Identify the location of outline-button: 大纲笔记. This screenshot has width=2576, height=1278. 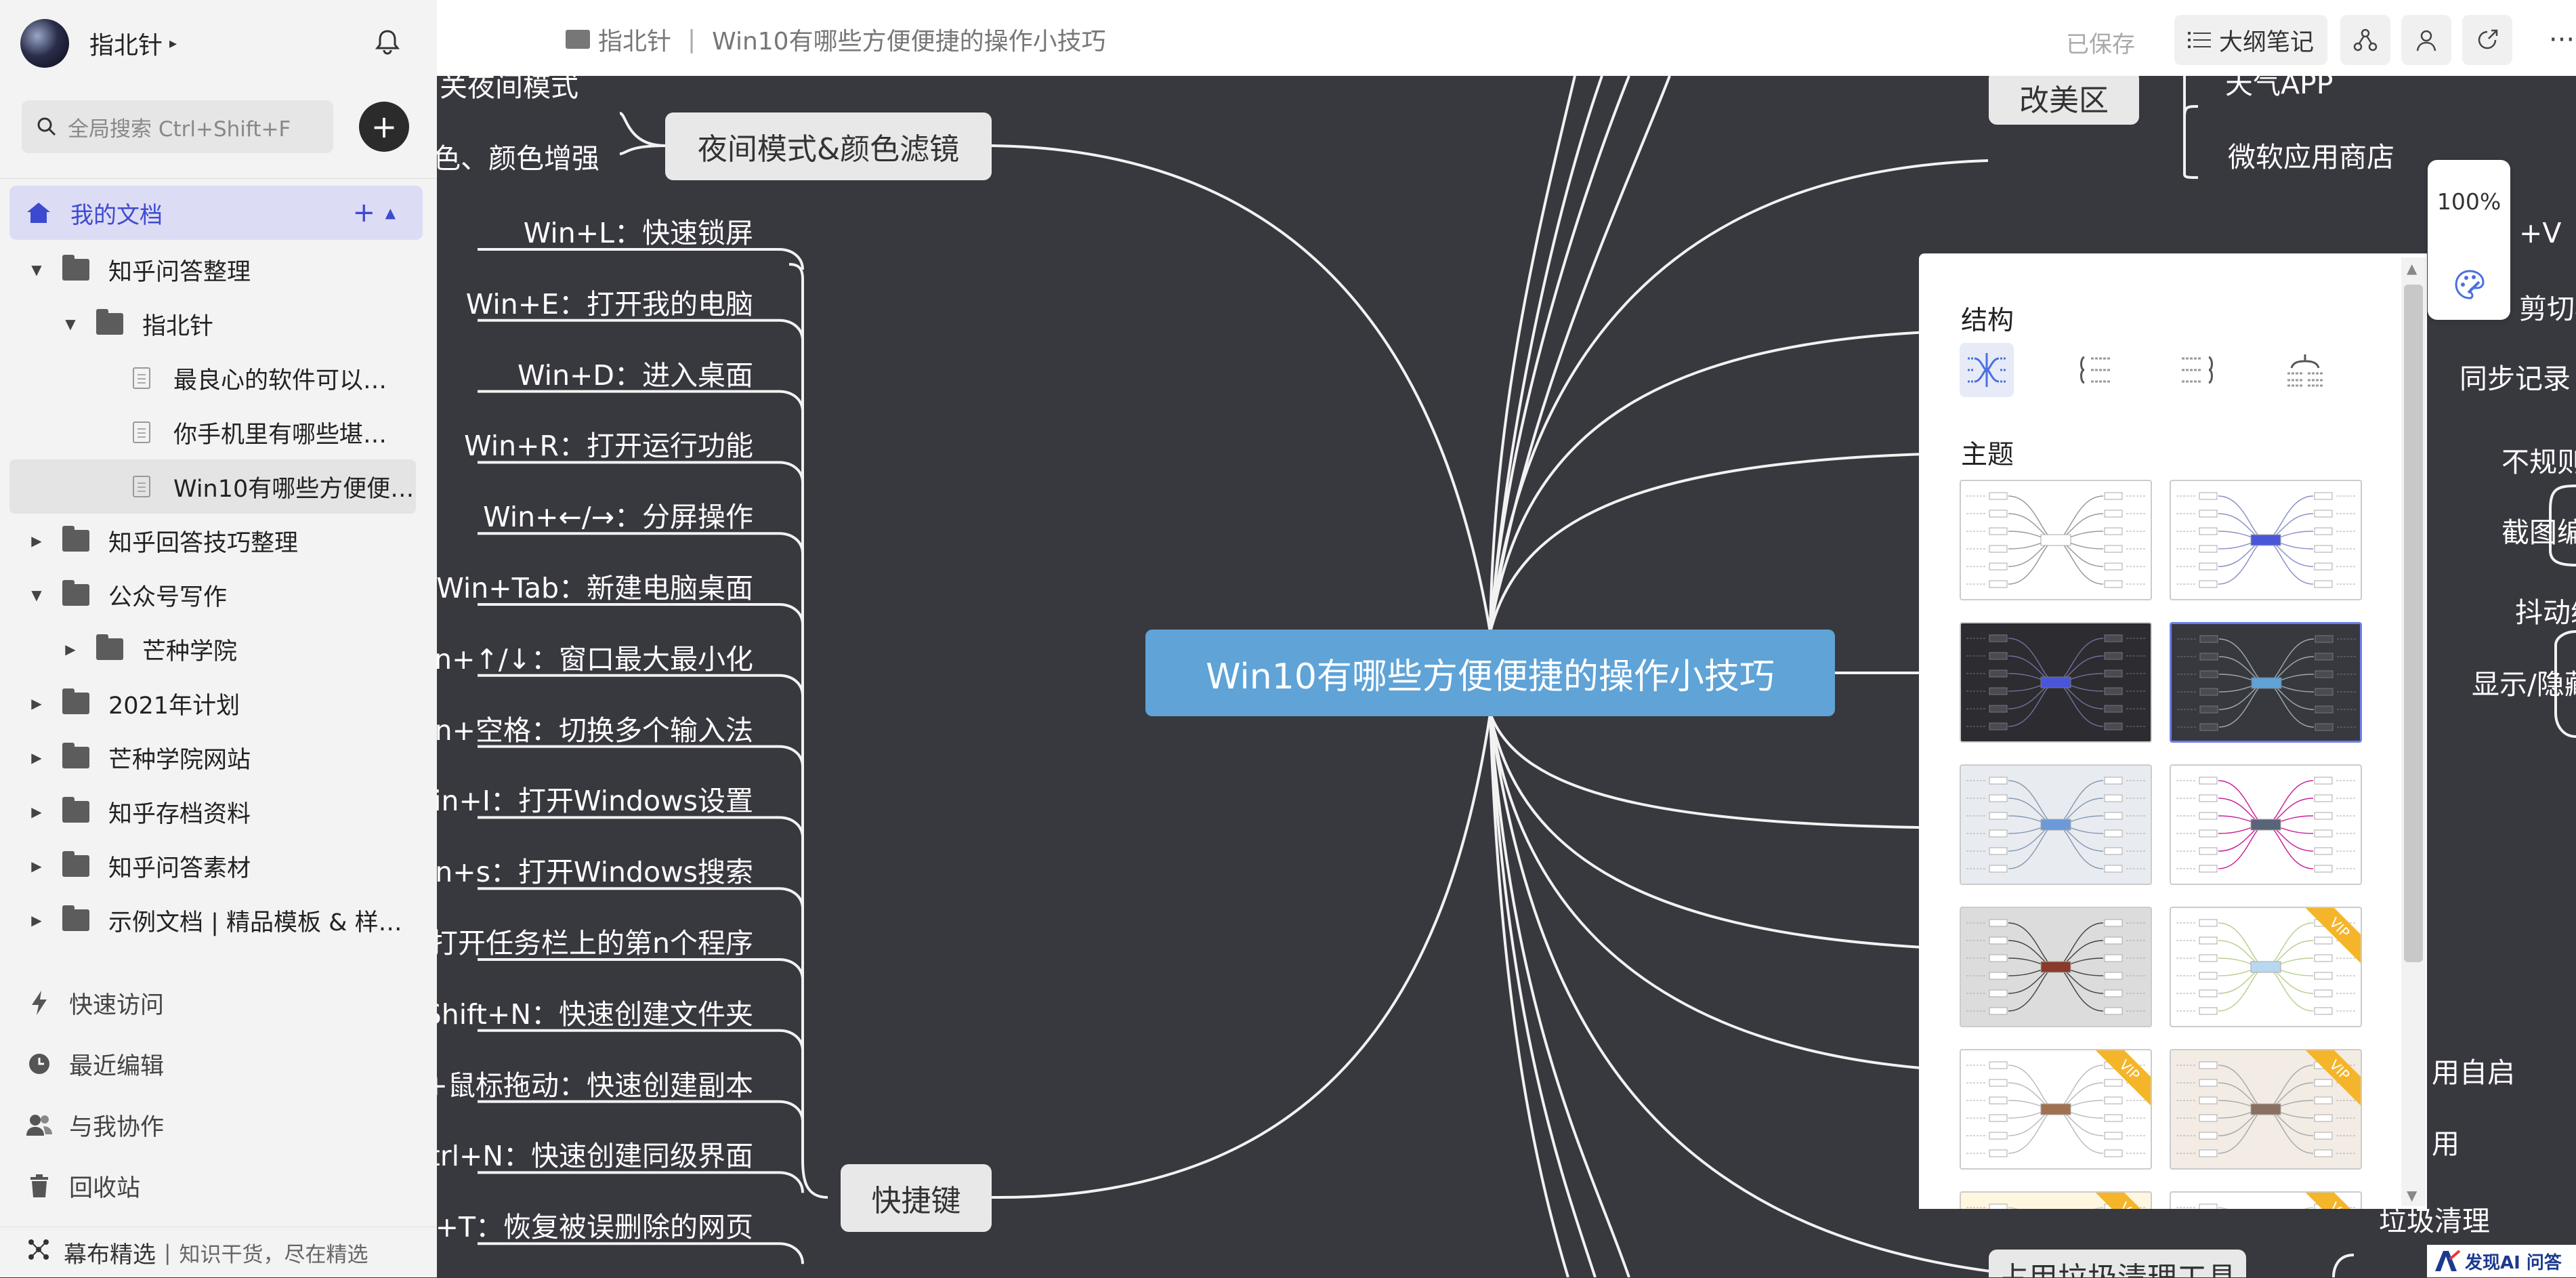
(2250, 40).